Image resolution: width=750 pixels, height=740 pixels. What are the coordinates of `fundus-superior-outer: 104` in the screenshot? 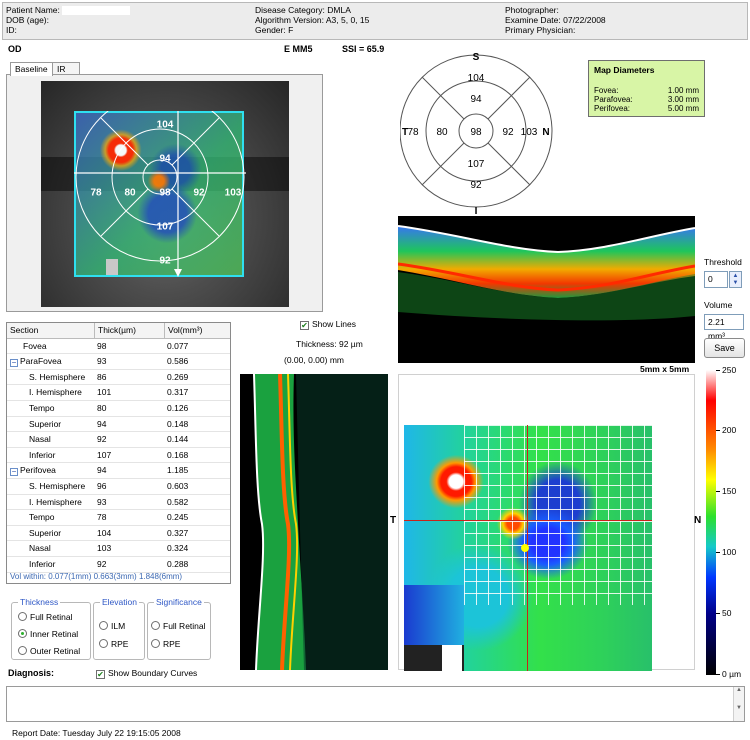 It's located at (165, 125).